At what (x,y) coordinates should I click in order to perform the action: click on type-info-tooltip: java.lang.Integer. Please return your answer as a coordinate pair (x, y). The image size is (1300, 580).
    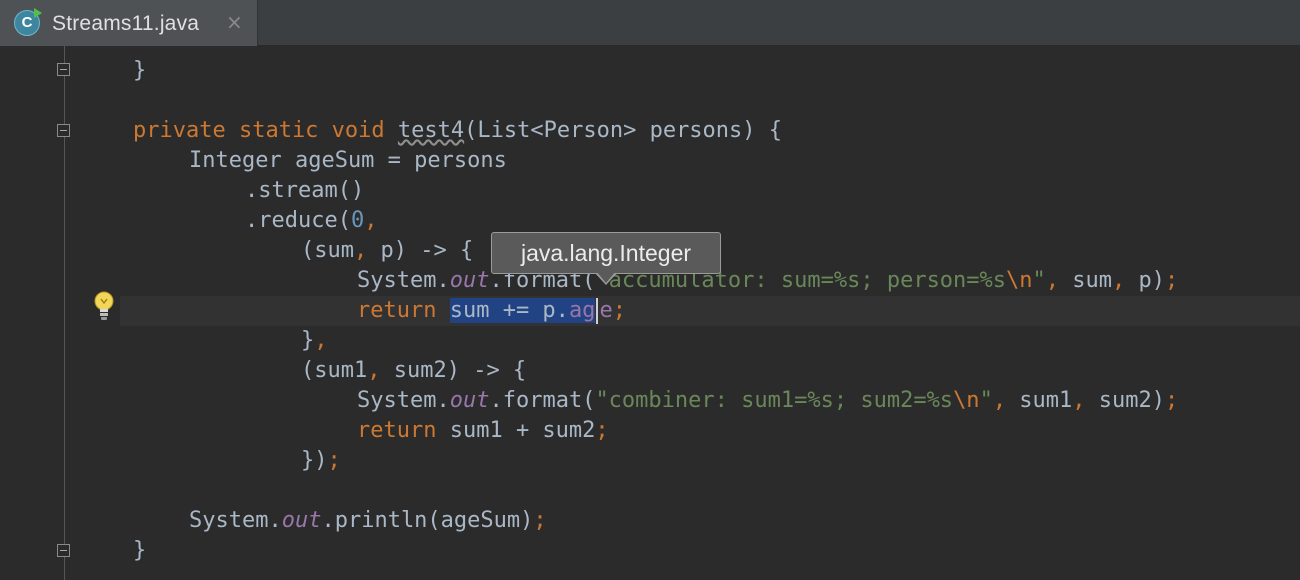
    Looking at the image, I should click on (606, 253).